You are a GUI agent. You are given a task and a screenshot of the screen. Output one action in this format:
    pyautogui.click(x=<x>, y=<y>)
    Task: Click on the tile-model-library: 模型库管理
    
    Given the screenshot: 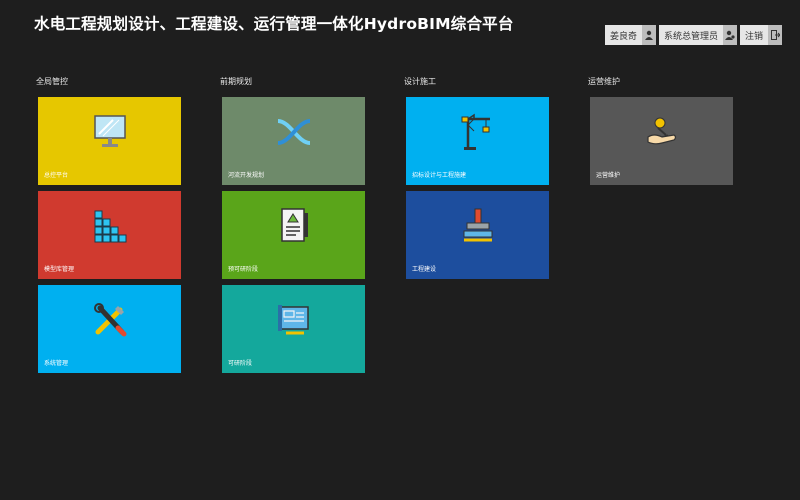 What is the action you would take?
    pyautogui.click(x=109, y=235)
    